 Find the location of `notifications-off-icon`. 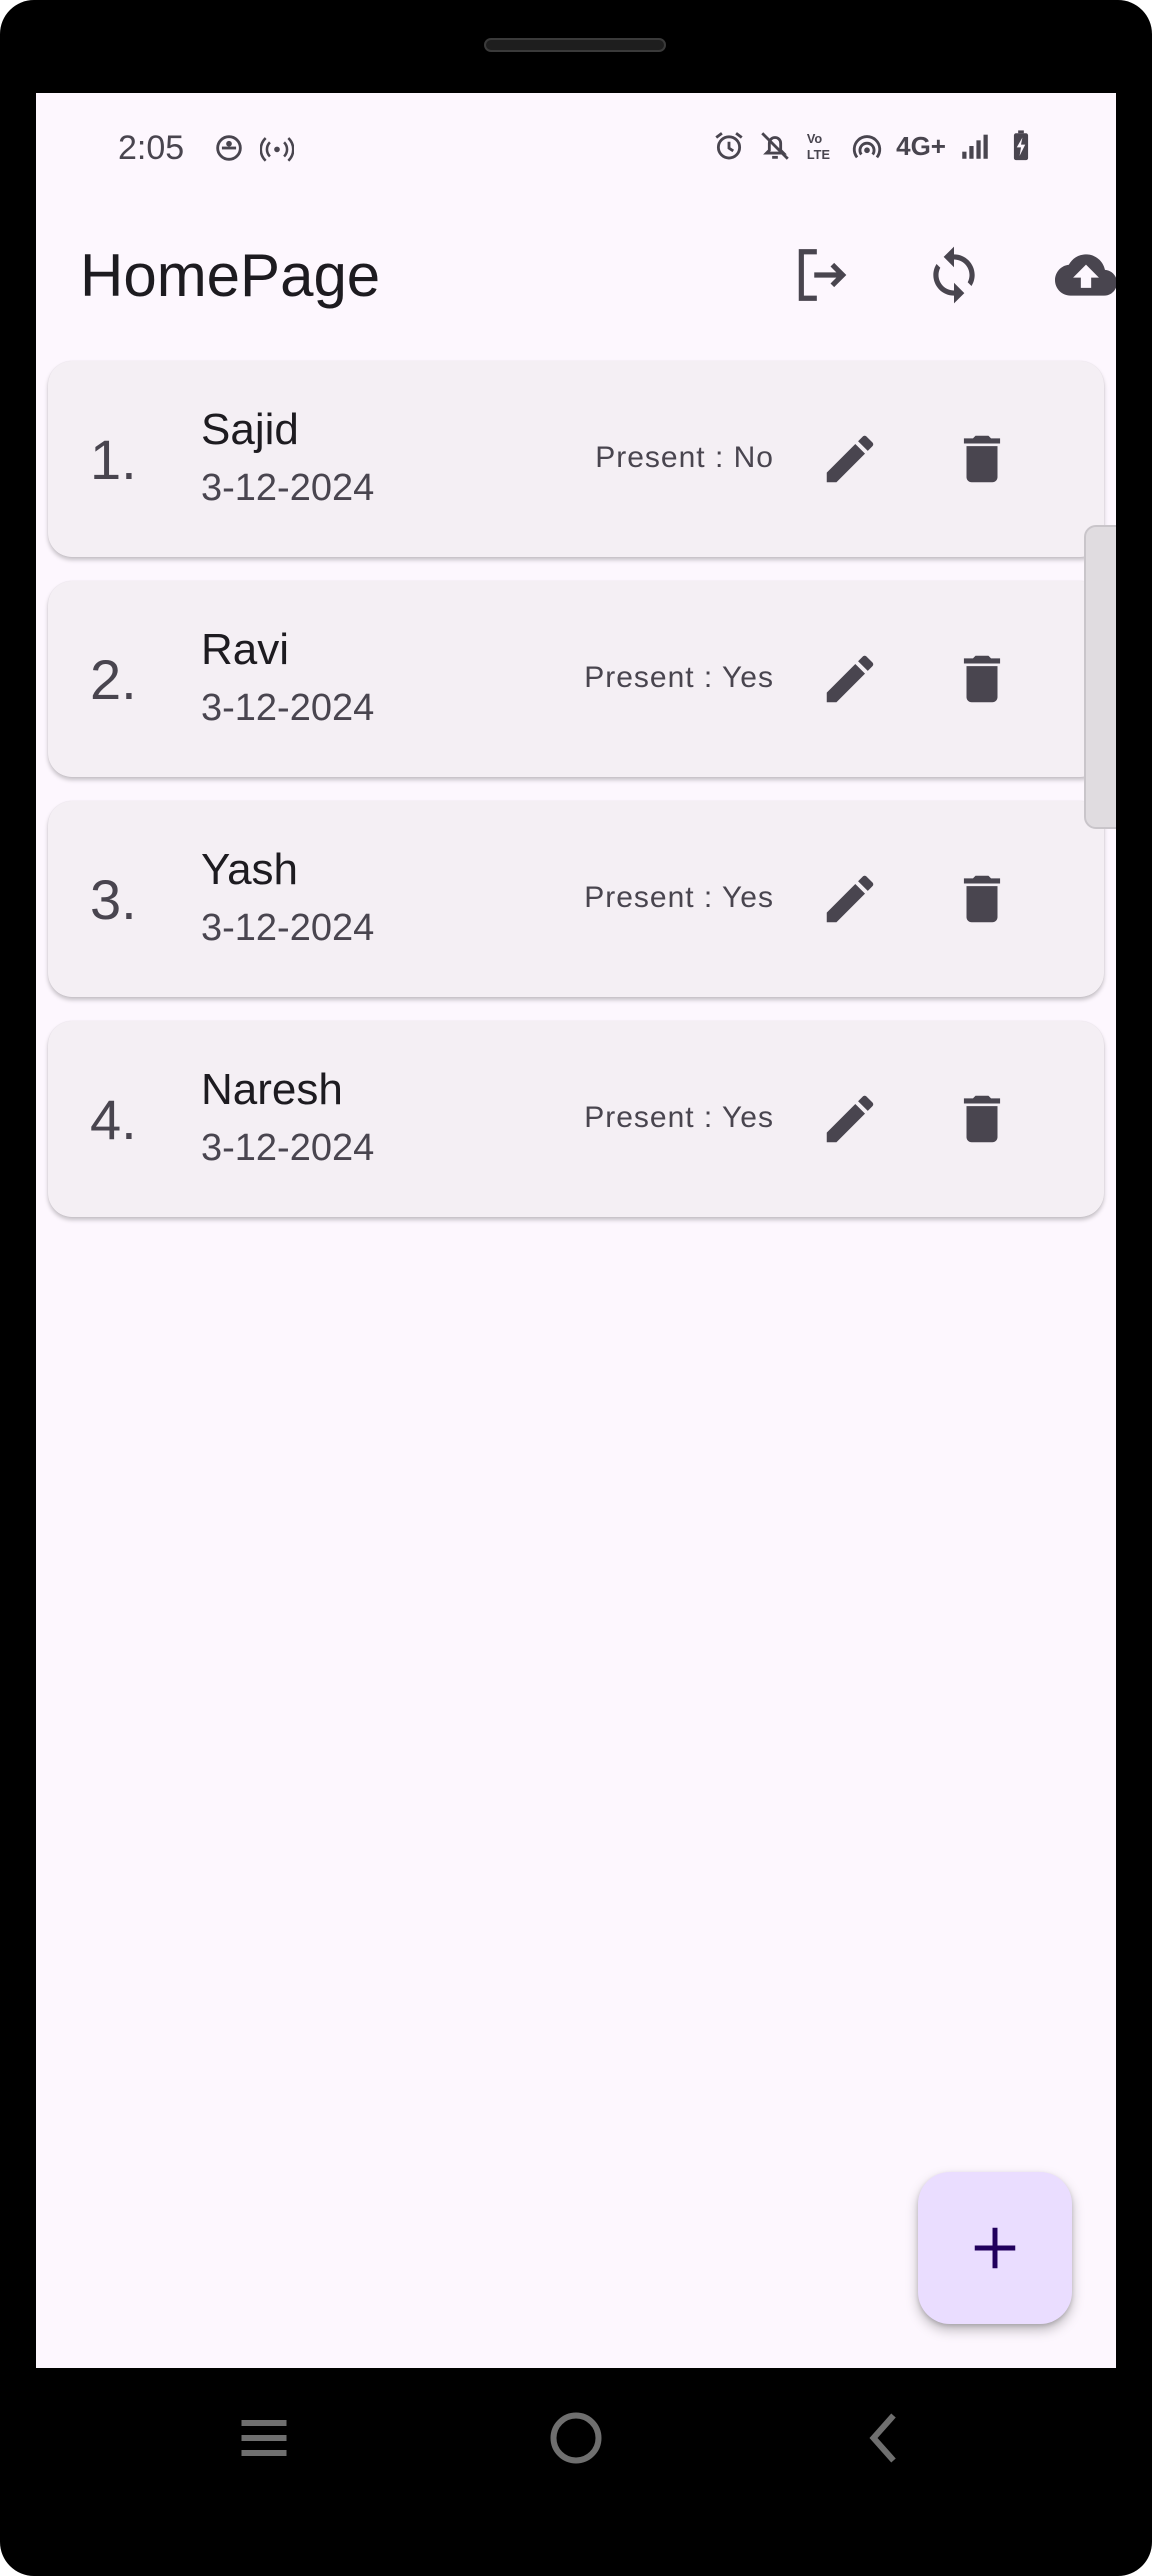

notifications-off-icon is located at coordinates (775, 146).